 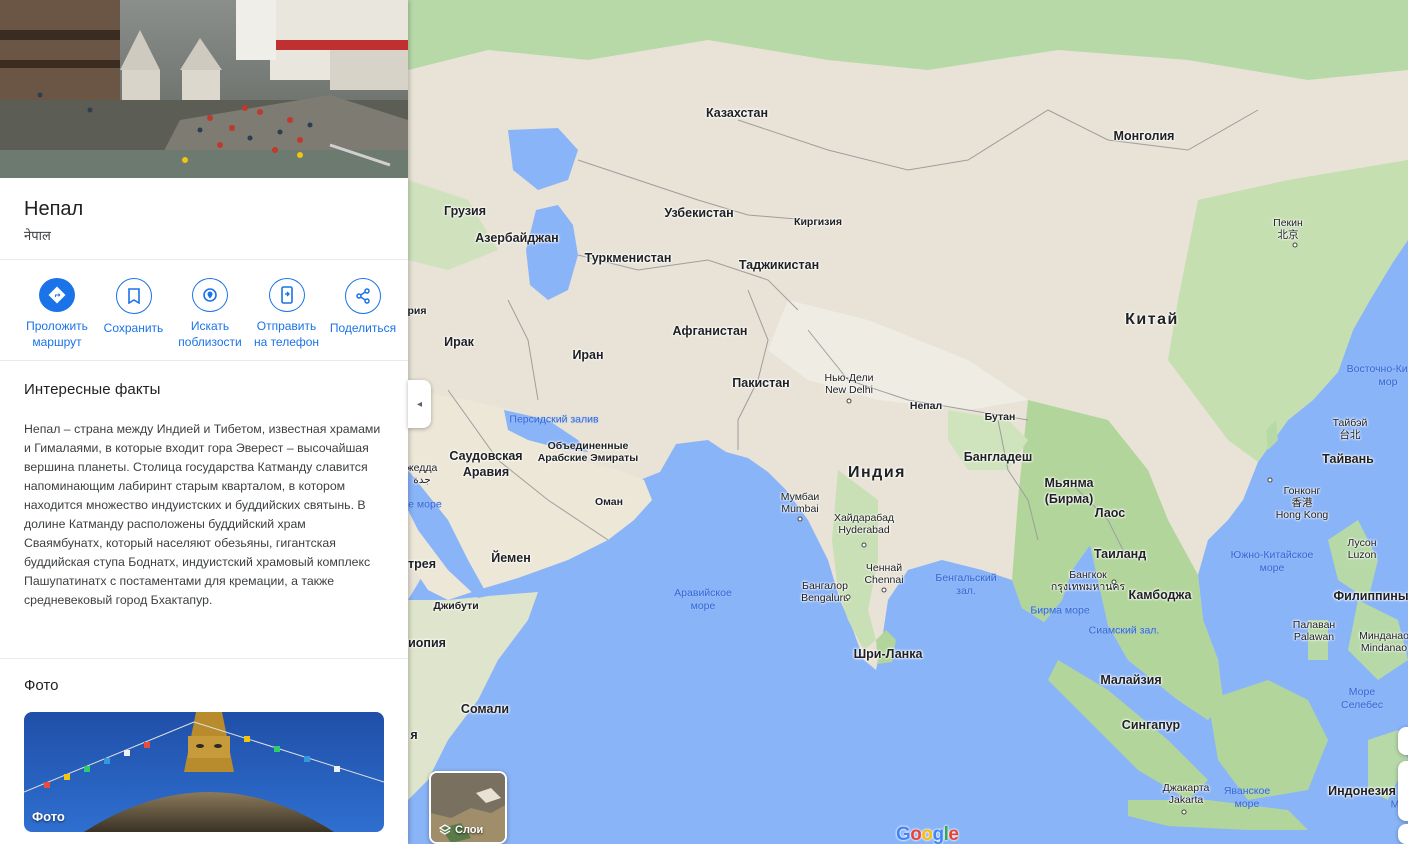 What do you see at coordinates (57, 314) in the screenshot?
I see `directions-button: Проложить маршрут` at bounding box center [57, 314].